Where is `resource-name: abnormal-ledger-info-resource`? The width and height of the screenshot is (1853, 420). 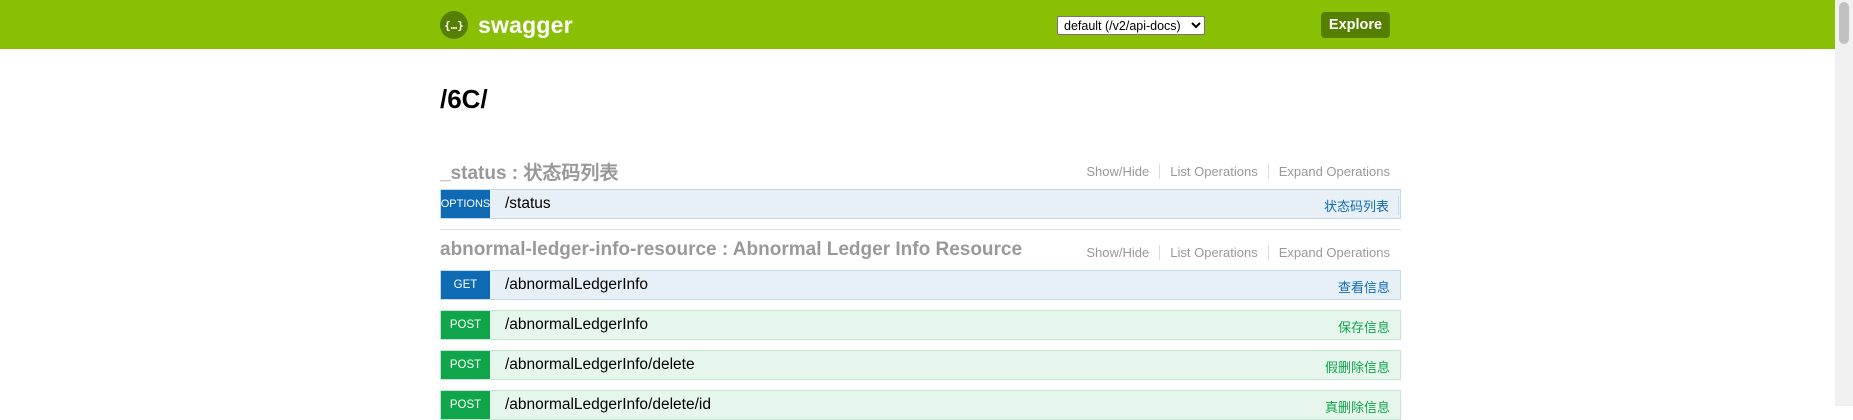
resource-name: abnormal-ledger-info-resource is located at coordinates (578, 249).